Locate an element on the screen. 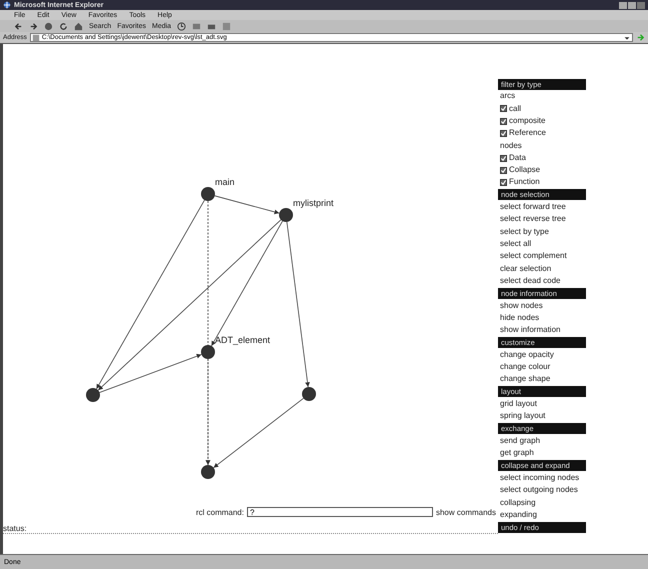 The image size is (648, 569). show-commands-link: show commands is located at coordinates (466, 512).